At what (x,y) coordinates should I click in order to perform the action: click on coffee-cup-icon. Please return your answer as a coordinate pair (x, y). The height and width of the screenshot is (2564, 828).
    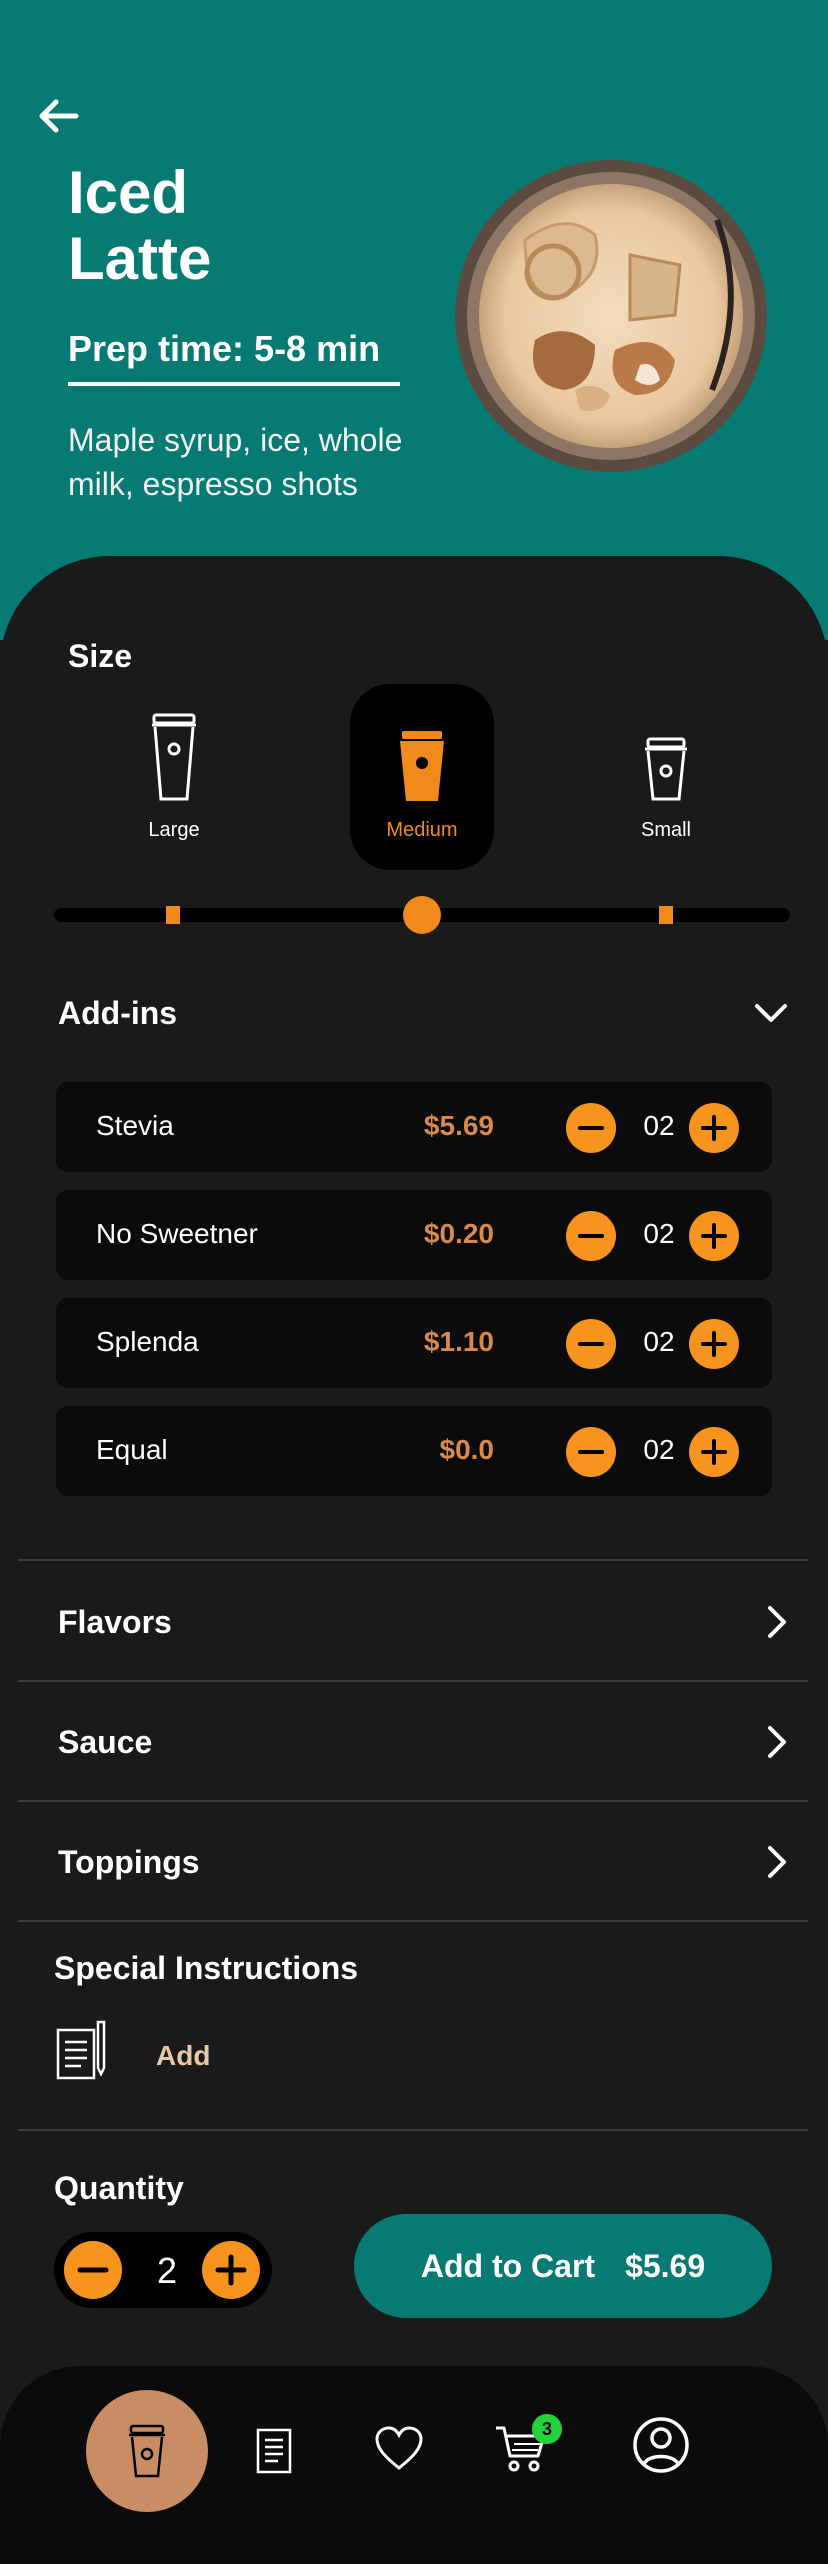
    Looking at the image, I should click on (147, 2451).